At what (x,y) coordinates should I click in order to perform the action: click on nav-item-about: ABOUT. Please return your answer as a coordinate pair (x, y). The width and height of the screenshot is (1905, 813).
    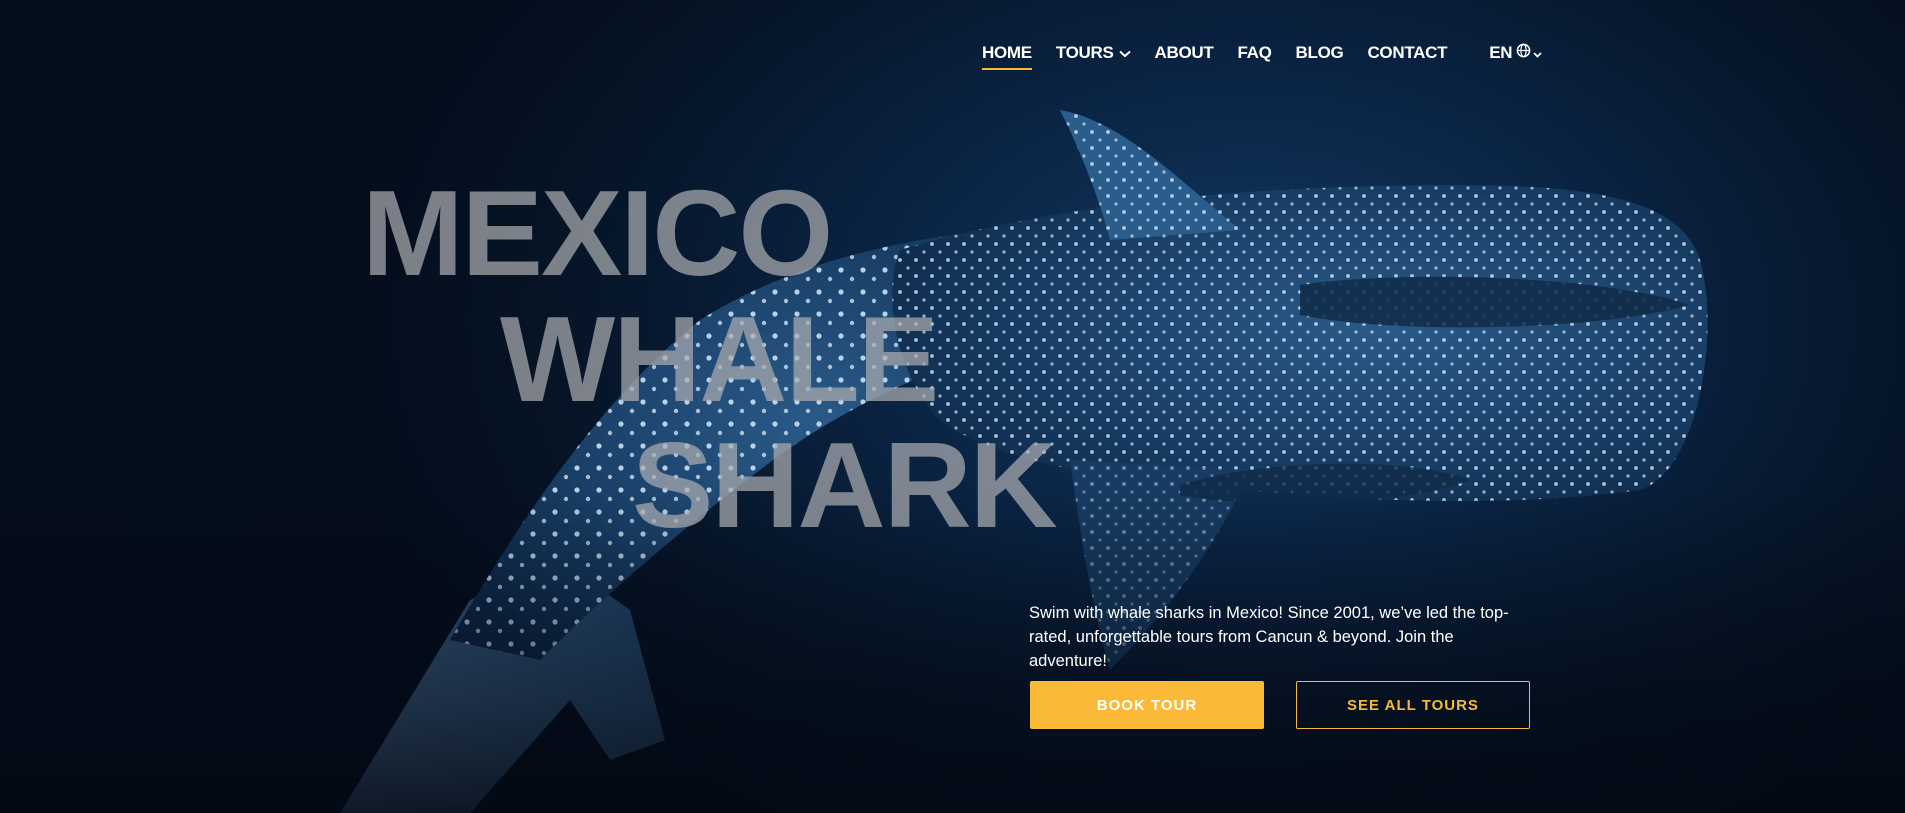
    Looking at the image, I should click on (1184, 53).